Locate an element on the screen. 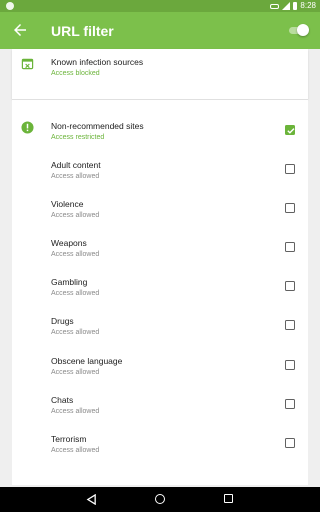 This screenshot has width=320, height=512. item-status: Access restricted is located at coordinates (78, 137).